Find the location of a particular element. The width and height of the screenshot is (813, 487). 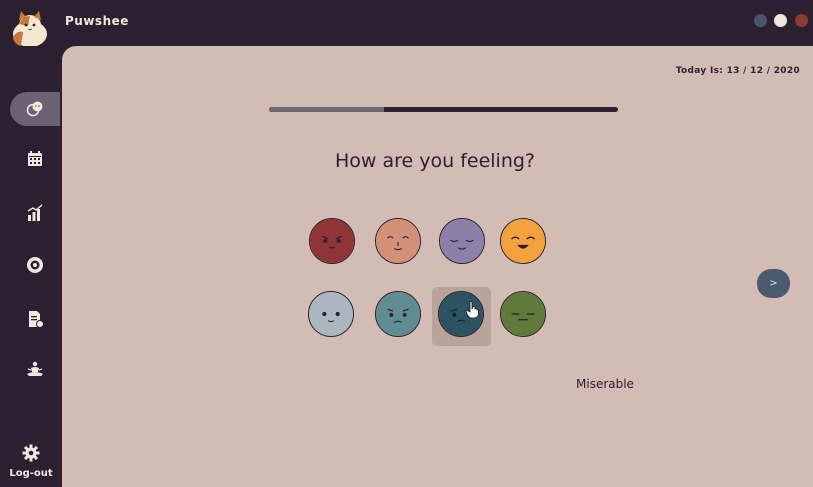

gear-icon is located at coordinates (31, 453).